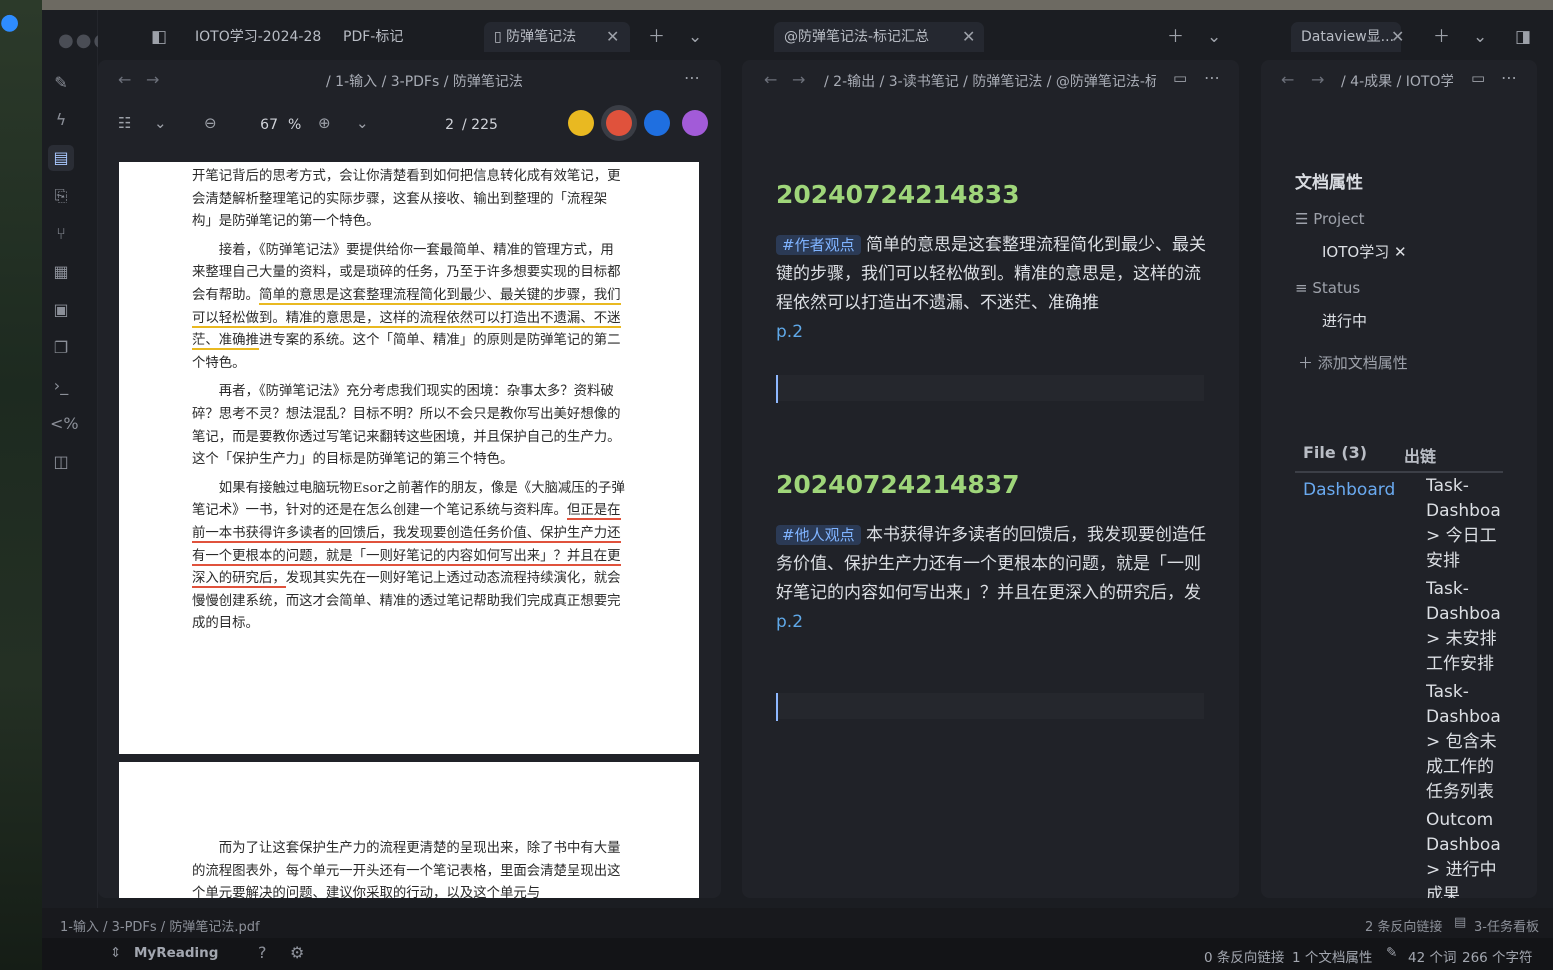 The image size is (1553, 970). Describe the element at coordinates (1336, 288) in the screenshot. I see `prop-key-label: Status` at that location.